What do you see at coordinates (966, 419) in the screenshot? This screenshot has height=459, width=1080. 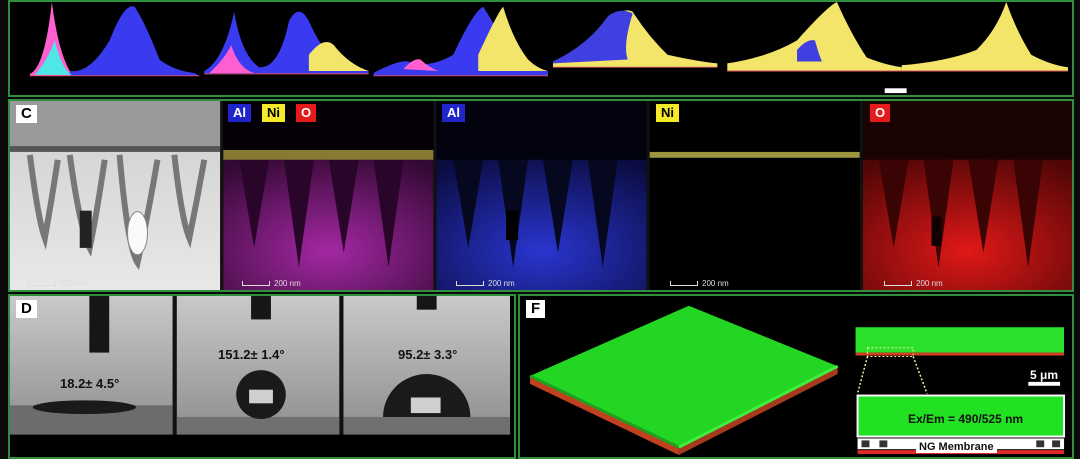 I see `ex-em-label: Ex/Em = 490/525 nm` at bounding box center [966, 419].